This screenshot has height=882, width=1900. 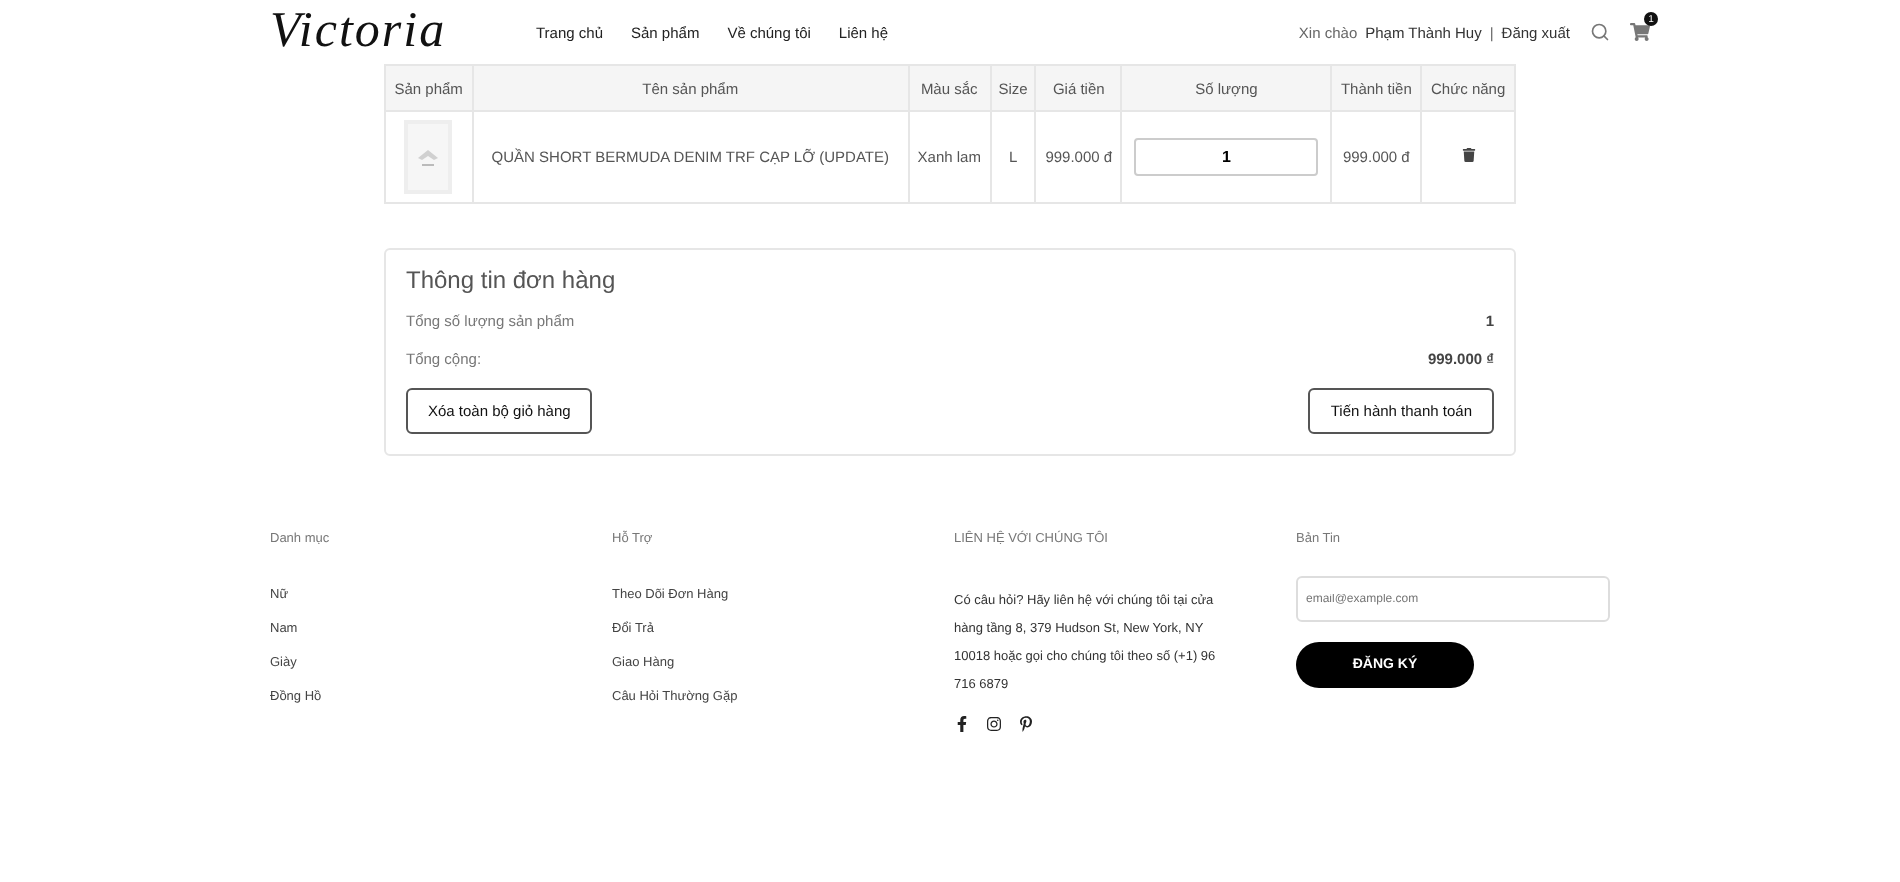 What do you see at coordinates (994, 724) in the screenshot?
I see `instagram-icon` at bounding box center [994, 724].